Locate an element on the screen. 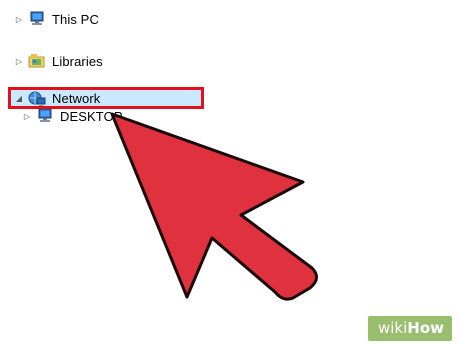 Image resolution: width=460 pixels, height=345 pixels. watermark-part1: wiki is located at coordinates (392, 328).